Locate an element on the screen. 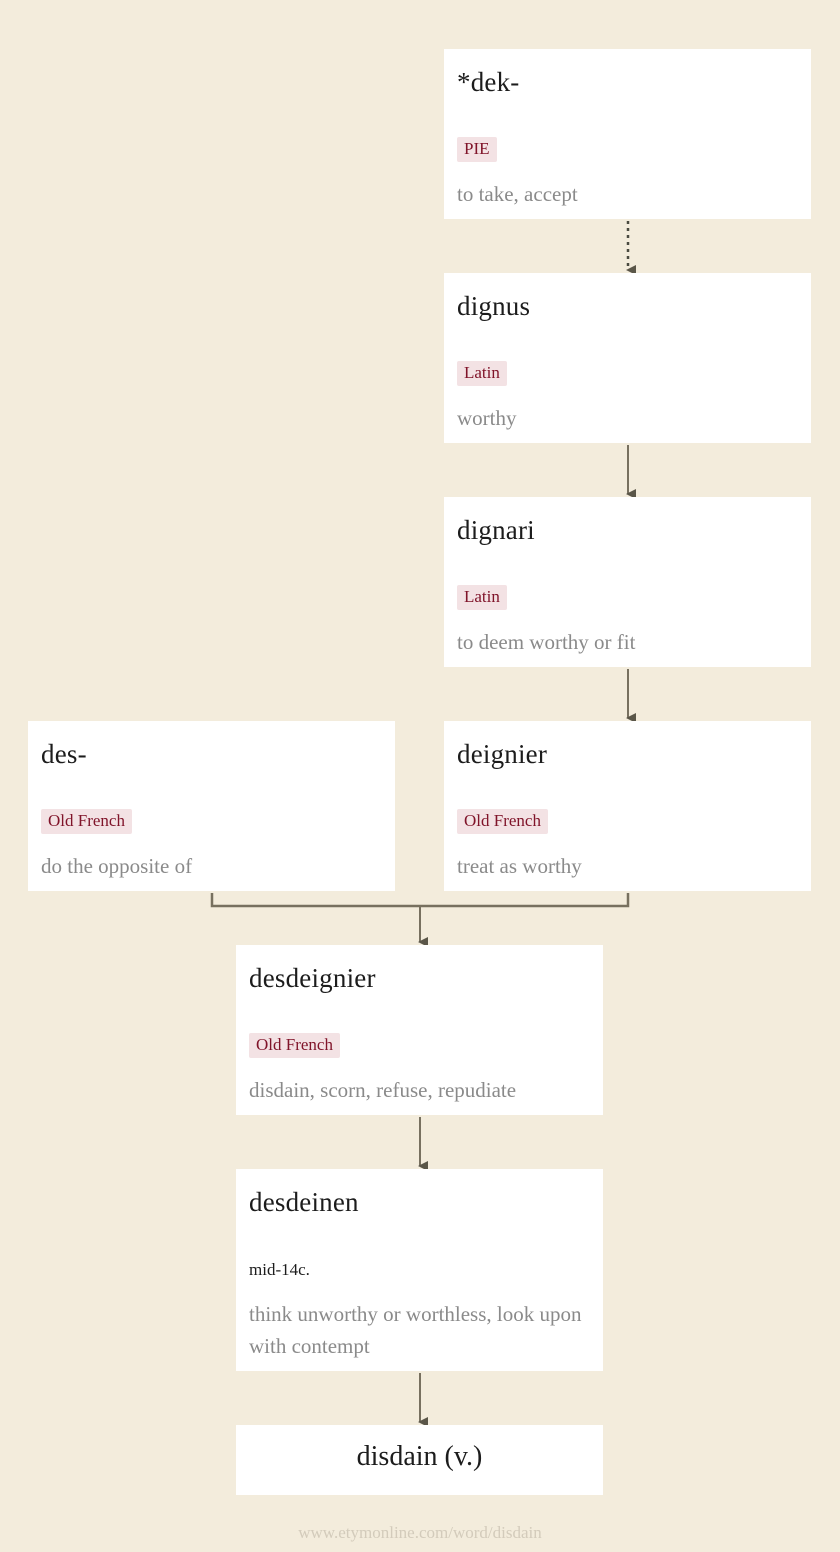 This screenshot has width=840, height=1552. node-word: dignus is located at coordinates (494, 306).